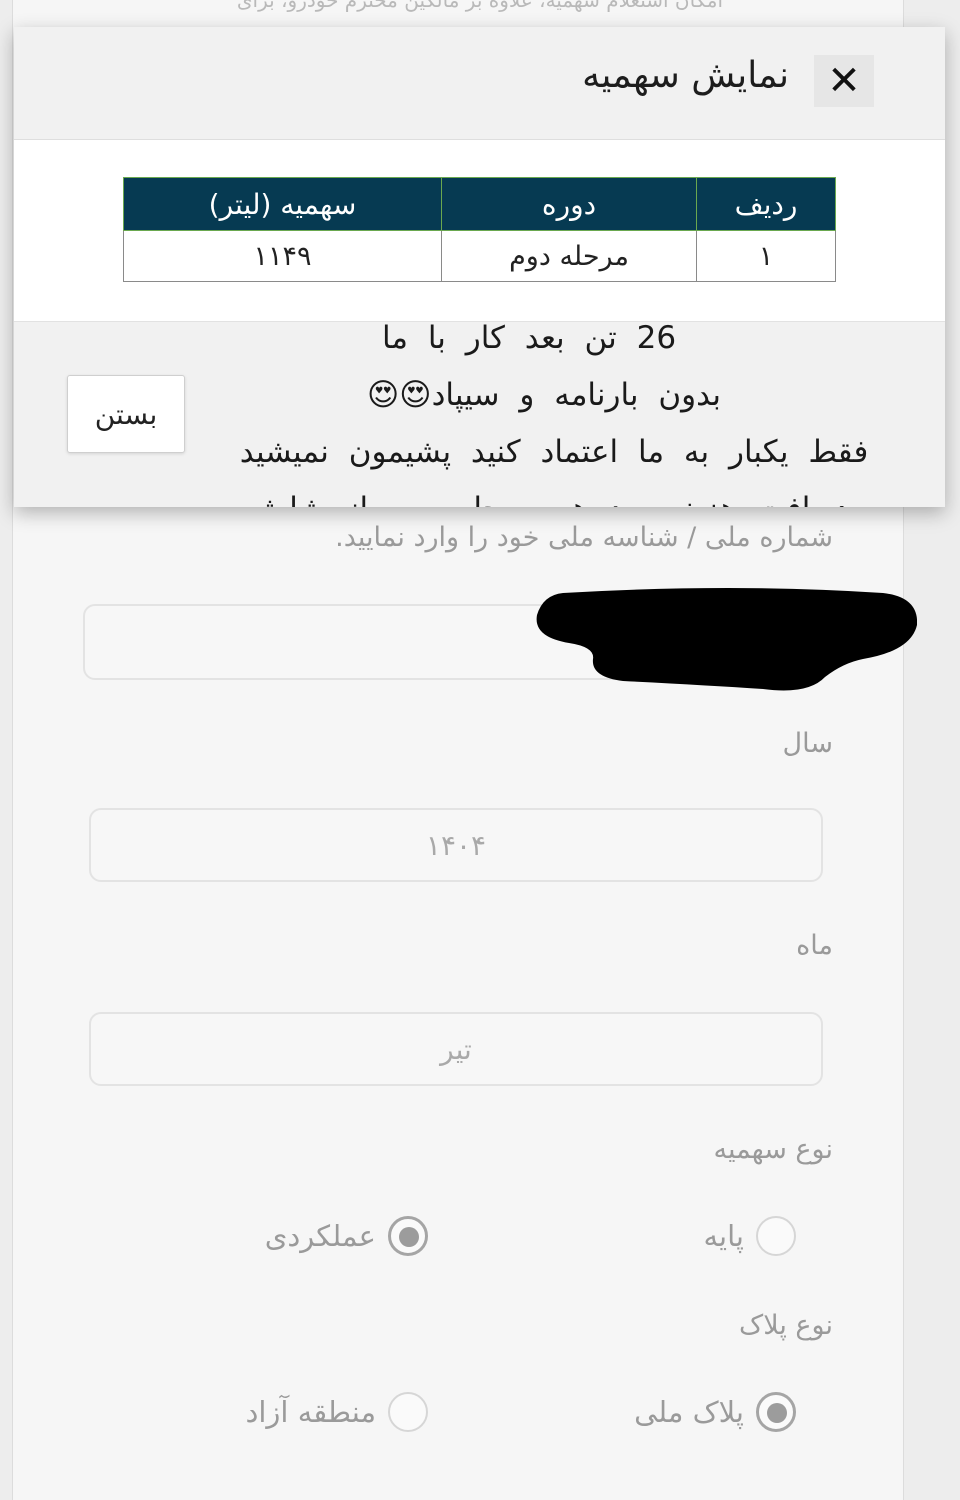 Image resolution: width=960 pixels, height=1500 pixels. Describe the element at coordinates (569, 204) in the screenshot. I see `column-header: دوره` at that location.